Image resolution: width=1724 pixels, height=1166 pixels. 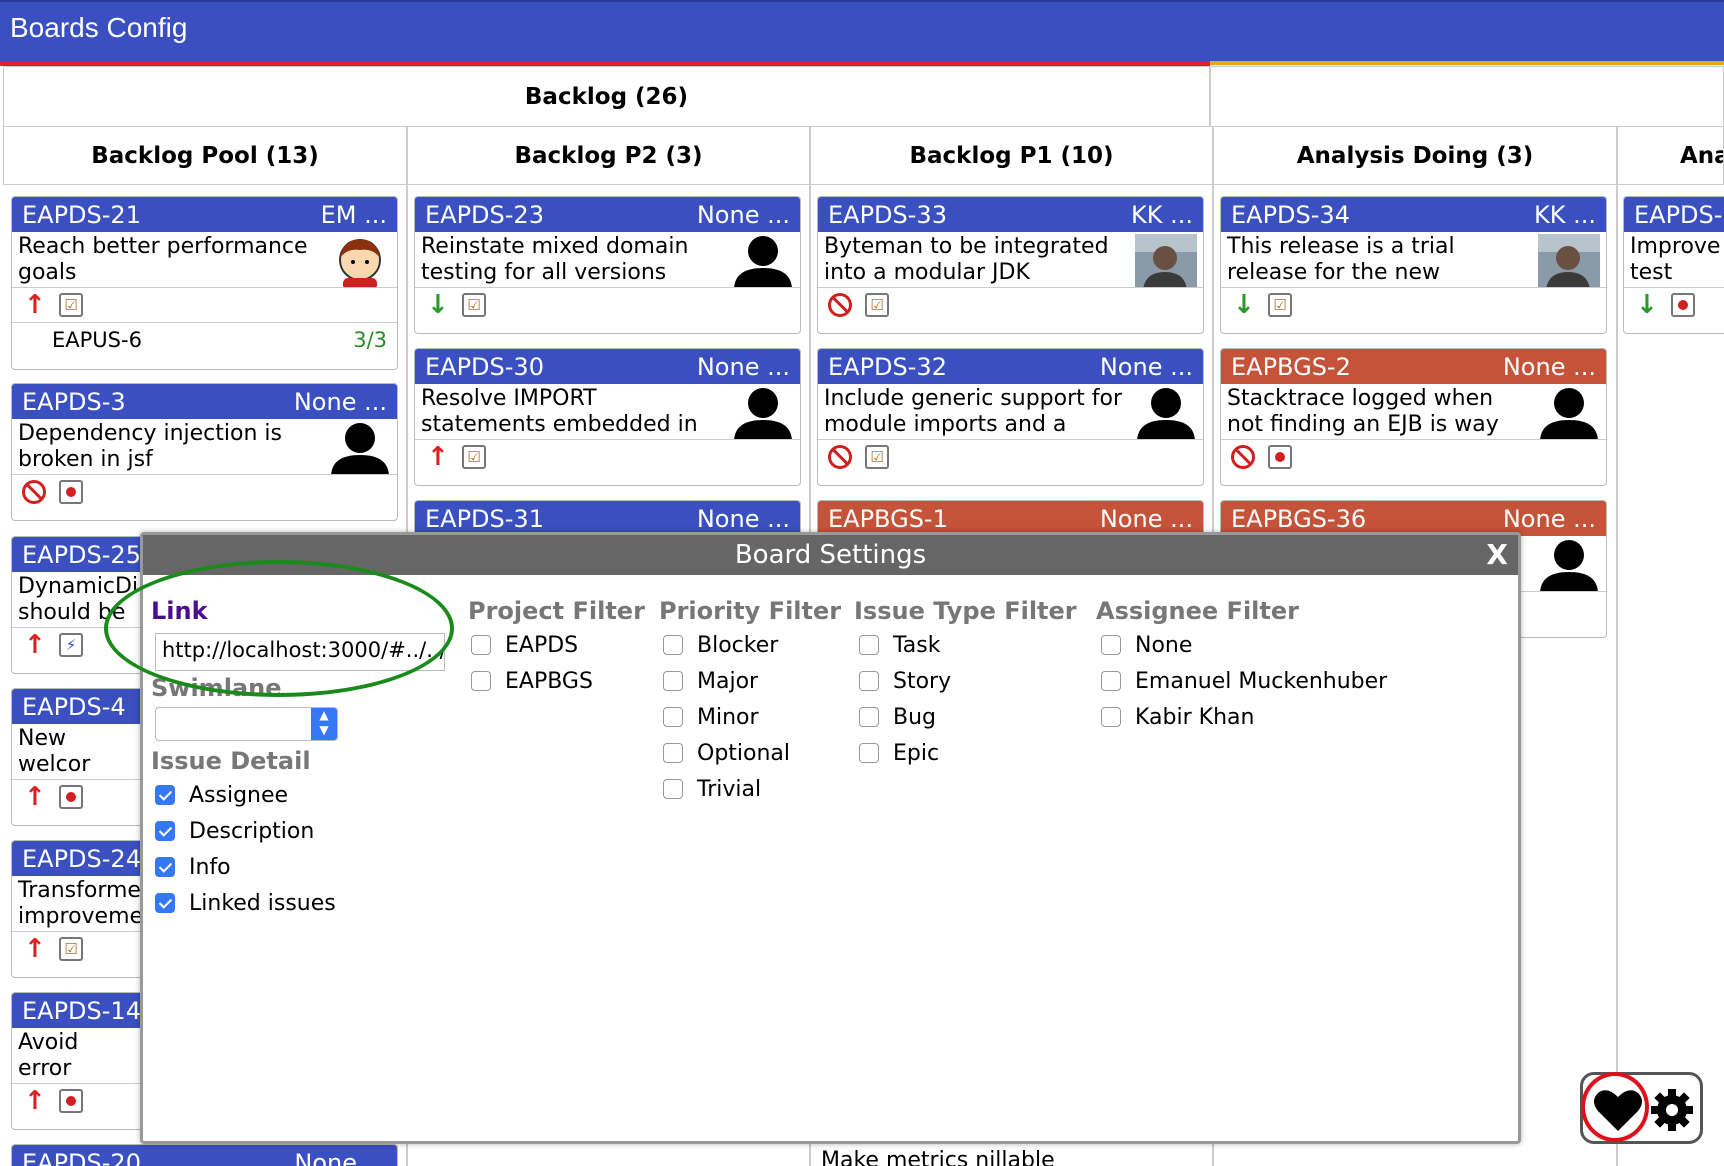 What do you see at coordinates (1011, 155) in the screenshot?
I see `column-header: Backlog P1 (10)` at bounding box center [1011, 155].